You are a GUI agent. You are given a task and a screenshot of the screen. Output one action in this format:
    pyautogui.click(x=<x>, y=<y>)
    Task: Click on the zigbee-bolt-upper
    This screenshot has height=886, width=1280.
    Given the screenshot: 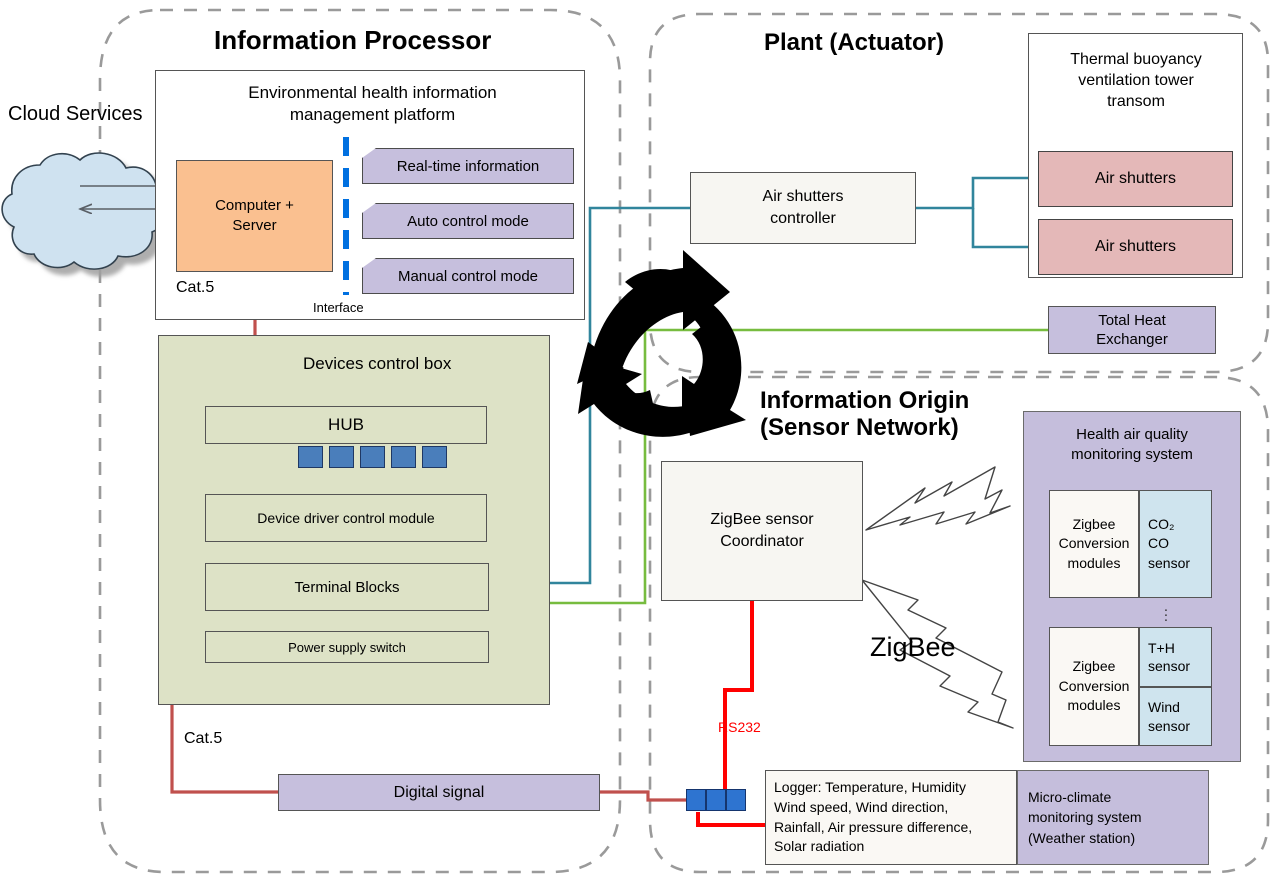 What is the action you would take?
    pyautogui.click(x=938, y=498)
    